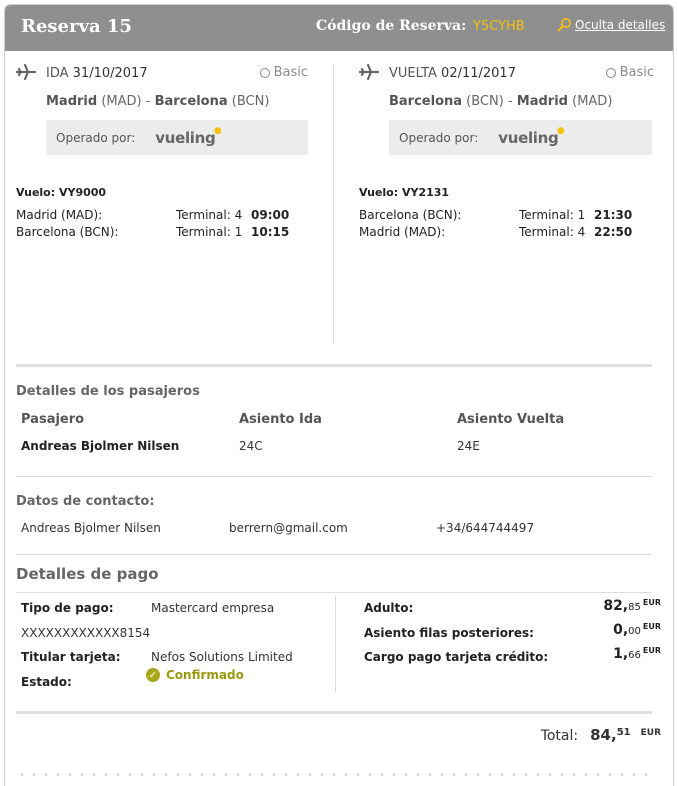 The width and height of the screenshot is (677, 786). I want to click on passenger-seat-return: 24E, so click(468, 446).